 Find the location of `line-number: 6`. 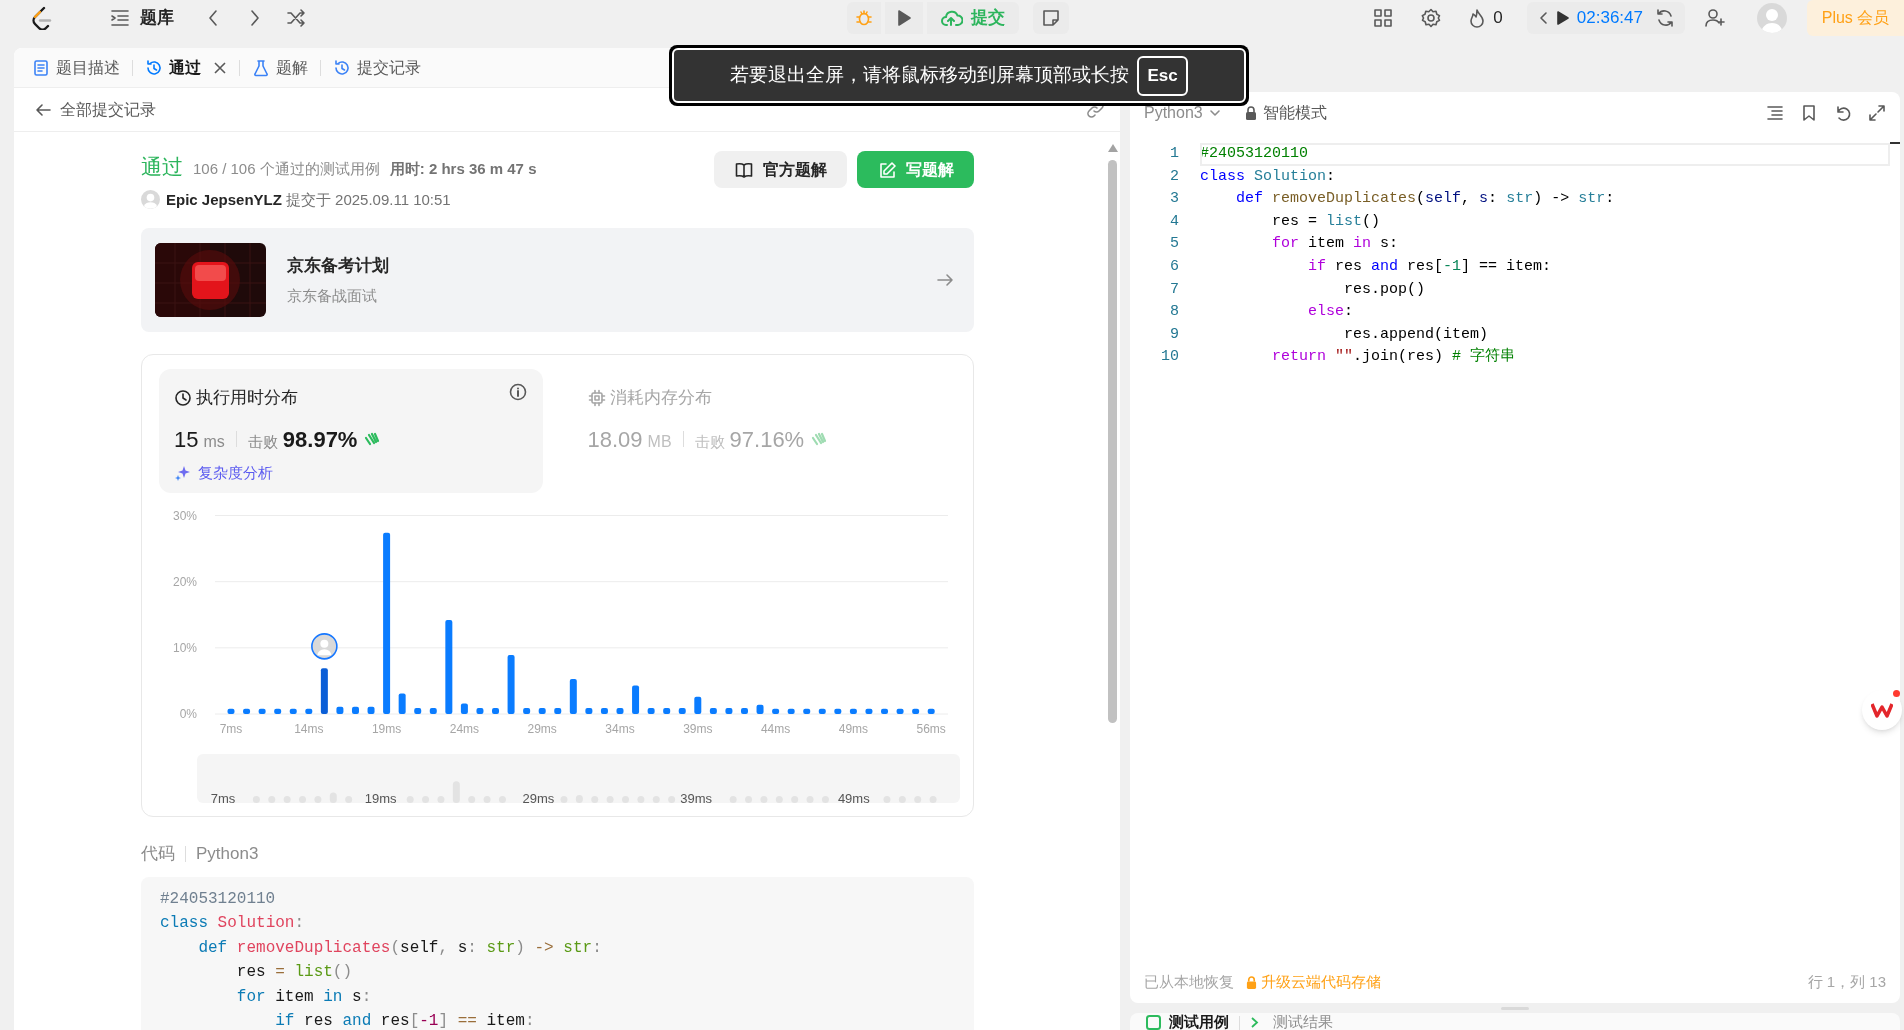

line-number: 6 is located at coordinates (1174, 266).